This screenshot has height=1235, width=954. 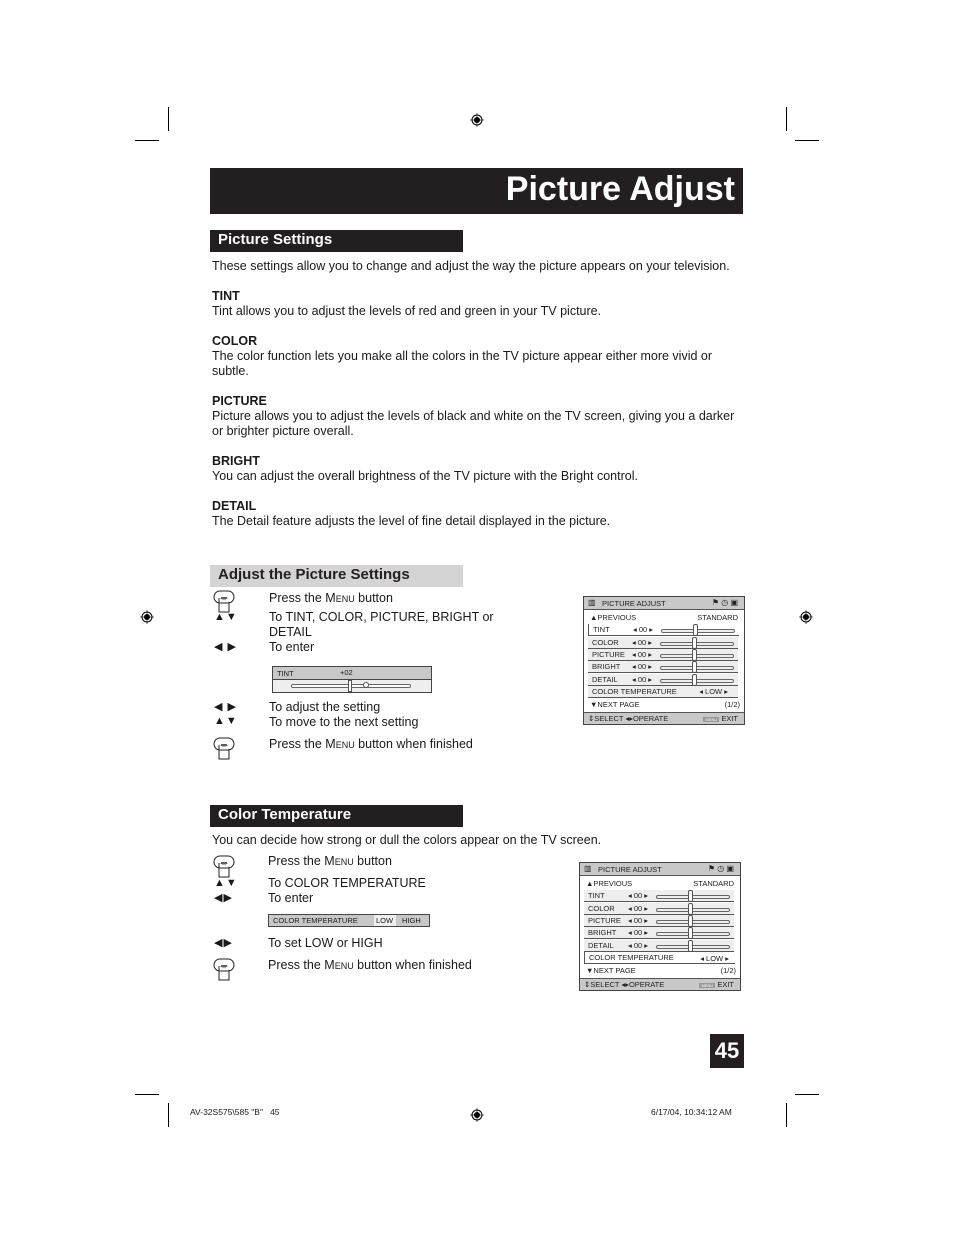 I want to click on section-heading-adjust: Adjust the Picture Settings, so click(x=336, y=576).